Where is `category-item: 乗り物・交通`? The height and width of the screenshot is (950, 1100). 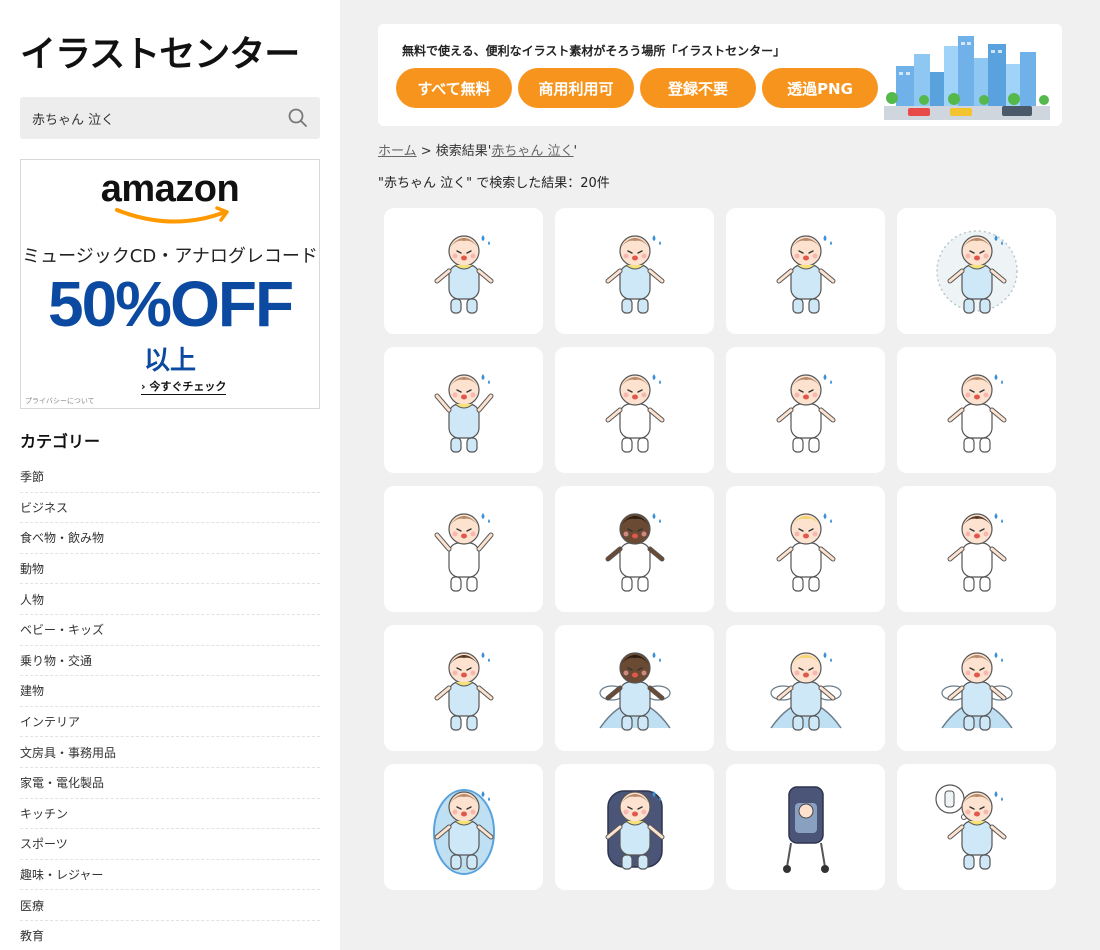 category-item: 乗り物・交通 is located at coordinates (170, 661).